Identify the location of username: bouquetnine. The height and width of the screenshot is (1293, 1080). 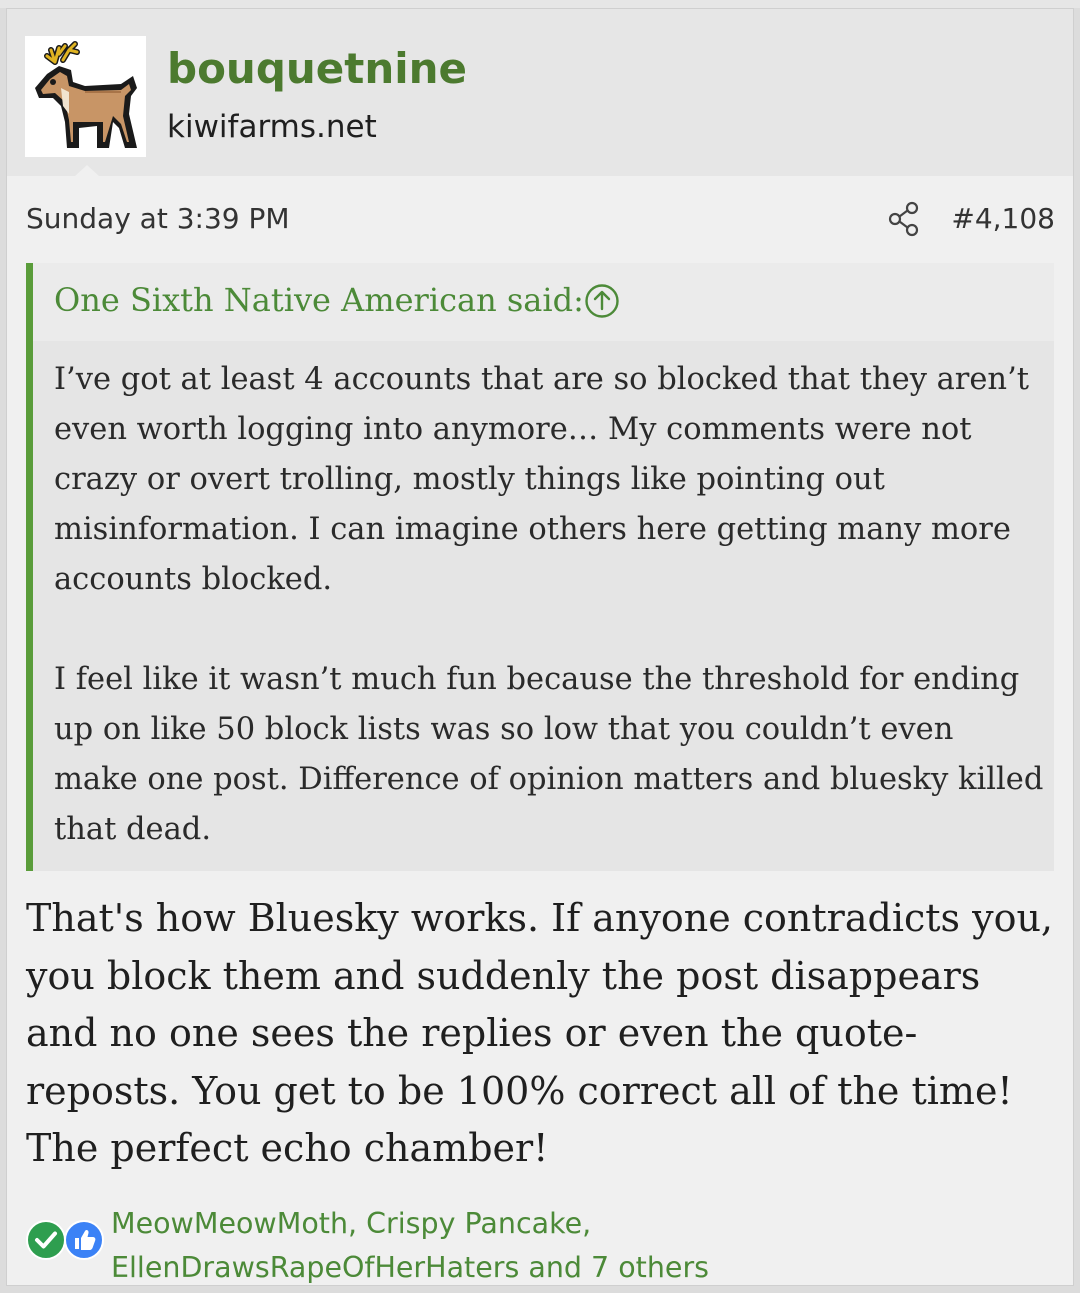
(317, 69).